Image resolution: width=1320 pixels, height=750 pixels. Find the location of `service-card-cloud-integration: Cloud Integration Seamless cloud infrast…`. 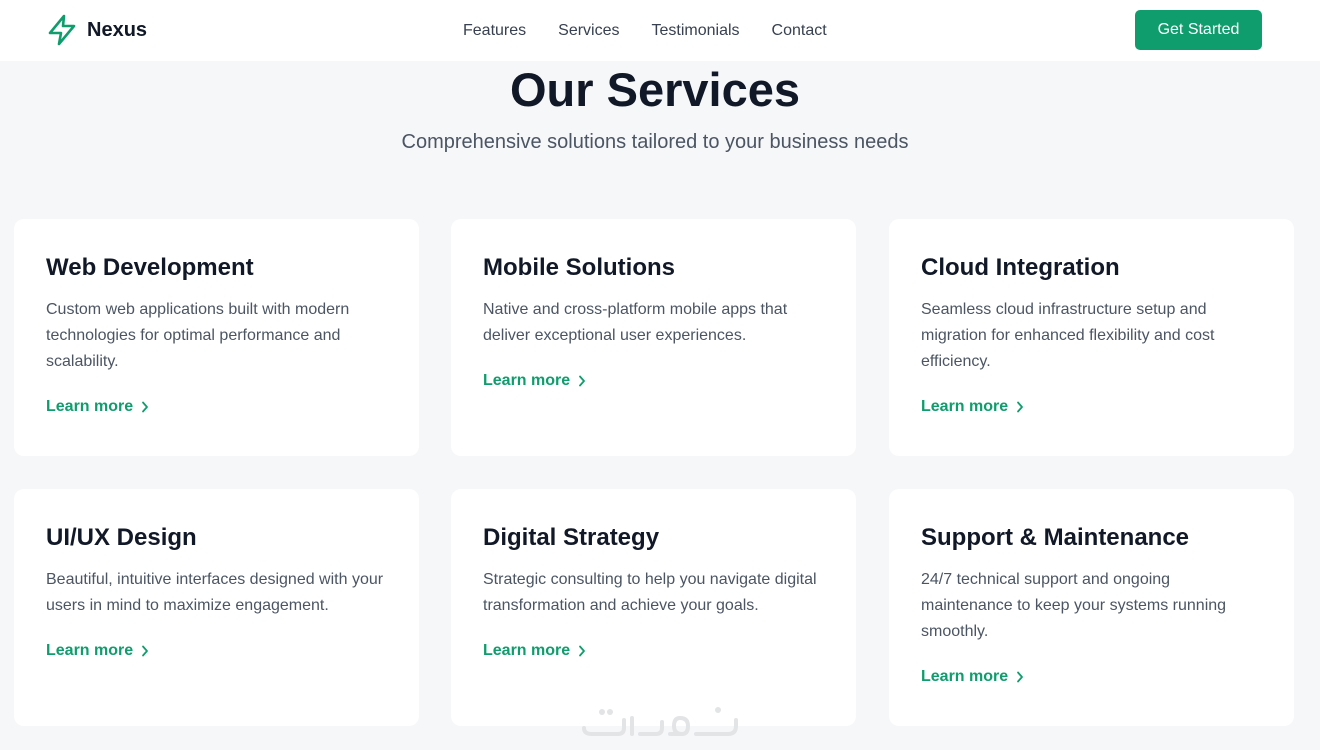

service-card-cloud-integration: Cloud Integration Seamless cloud infrast… is located at coordinates (1091, 337).